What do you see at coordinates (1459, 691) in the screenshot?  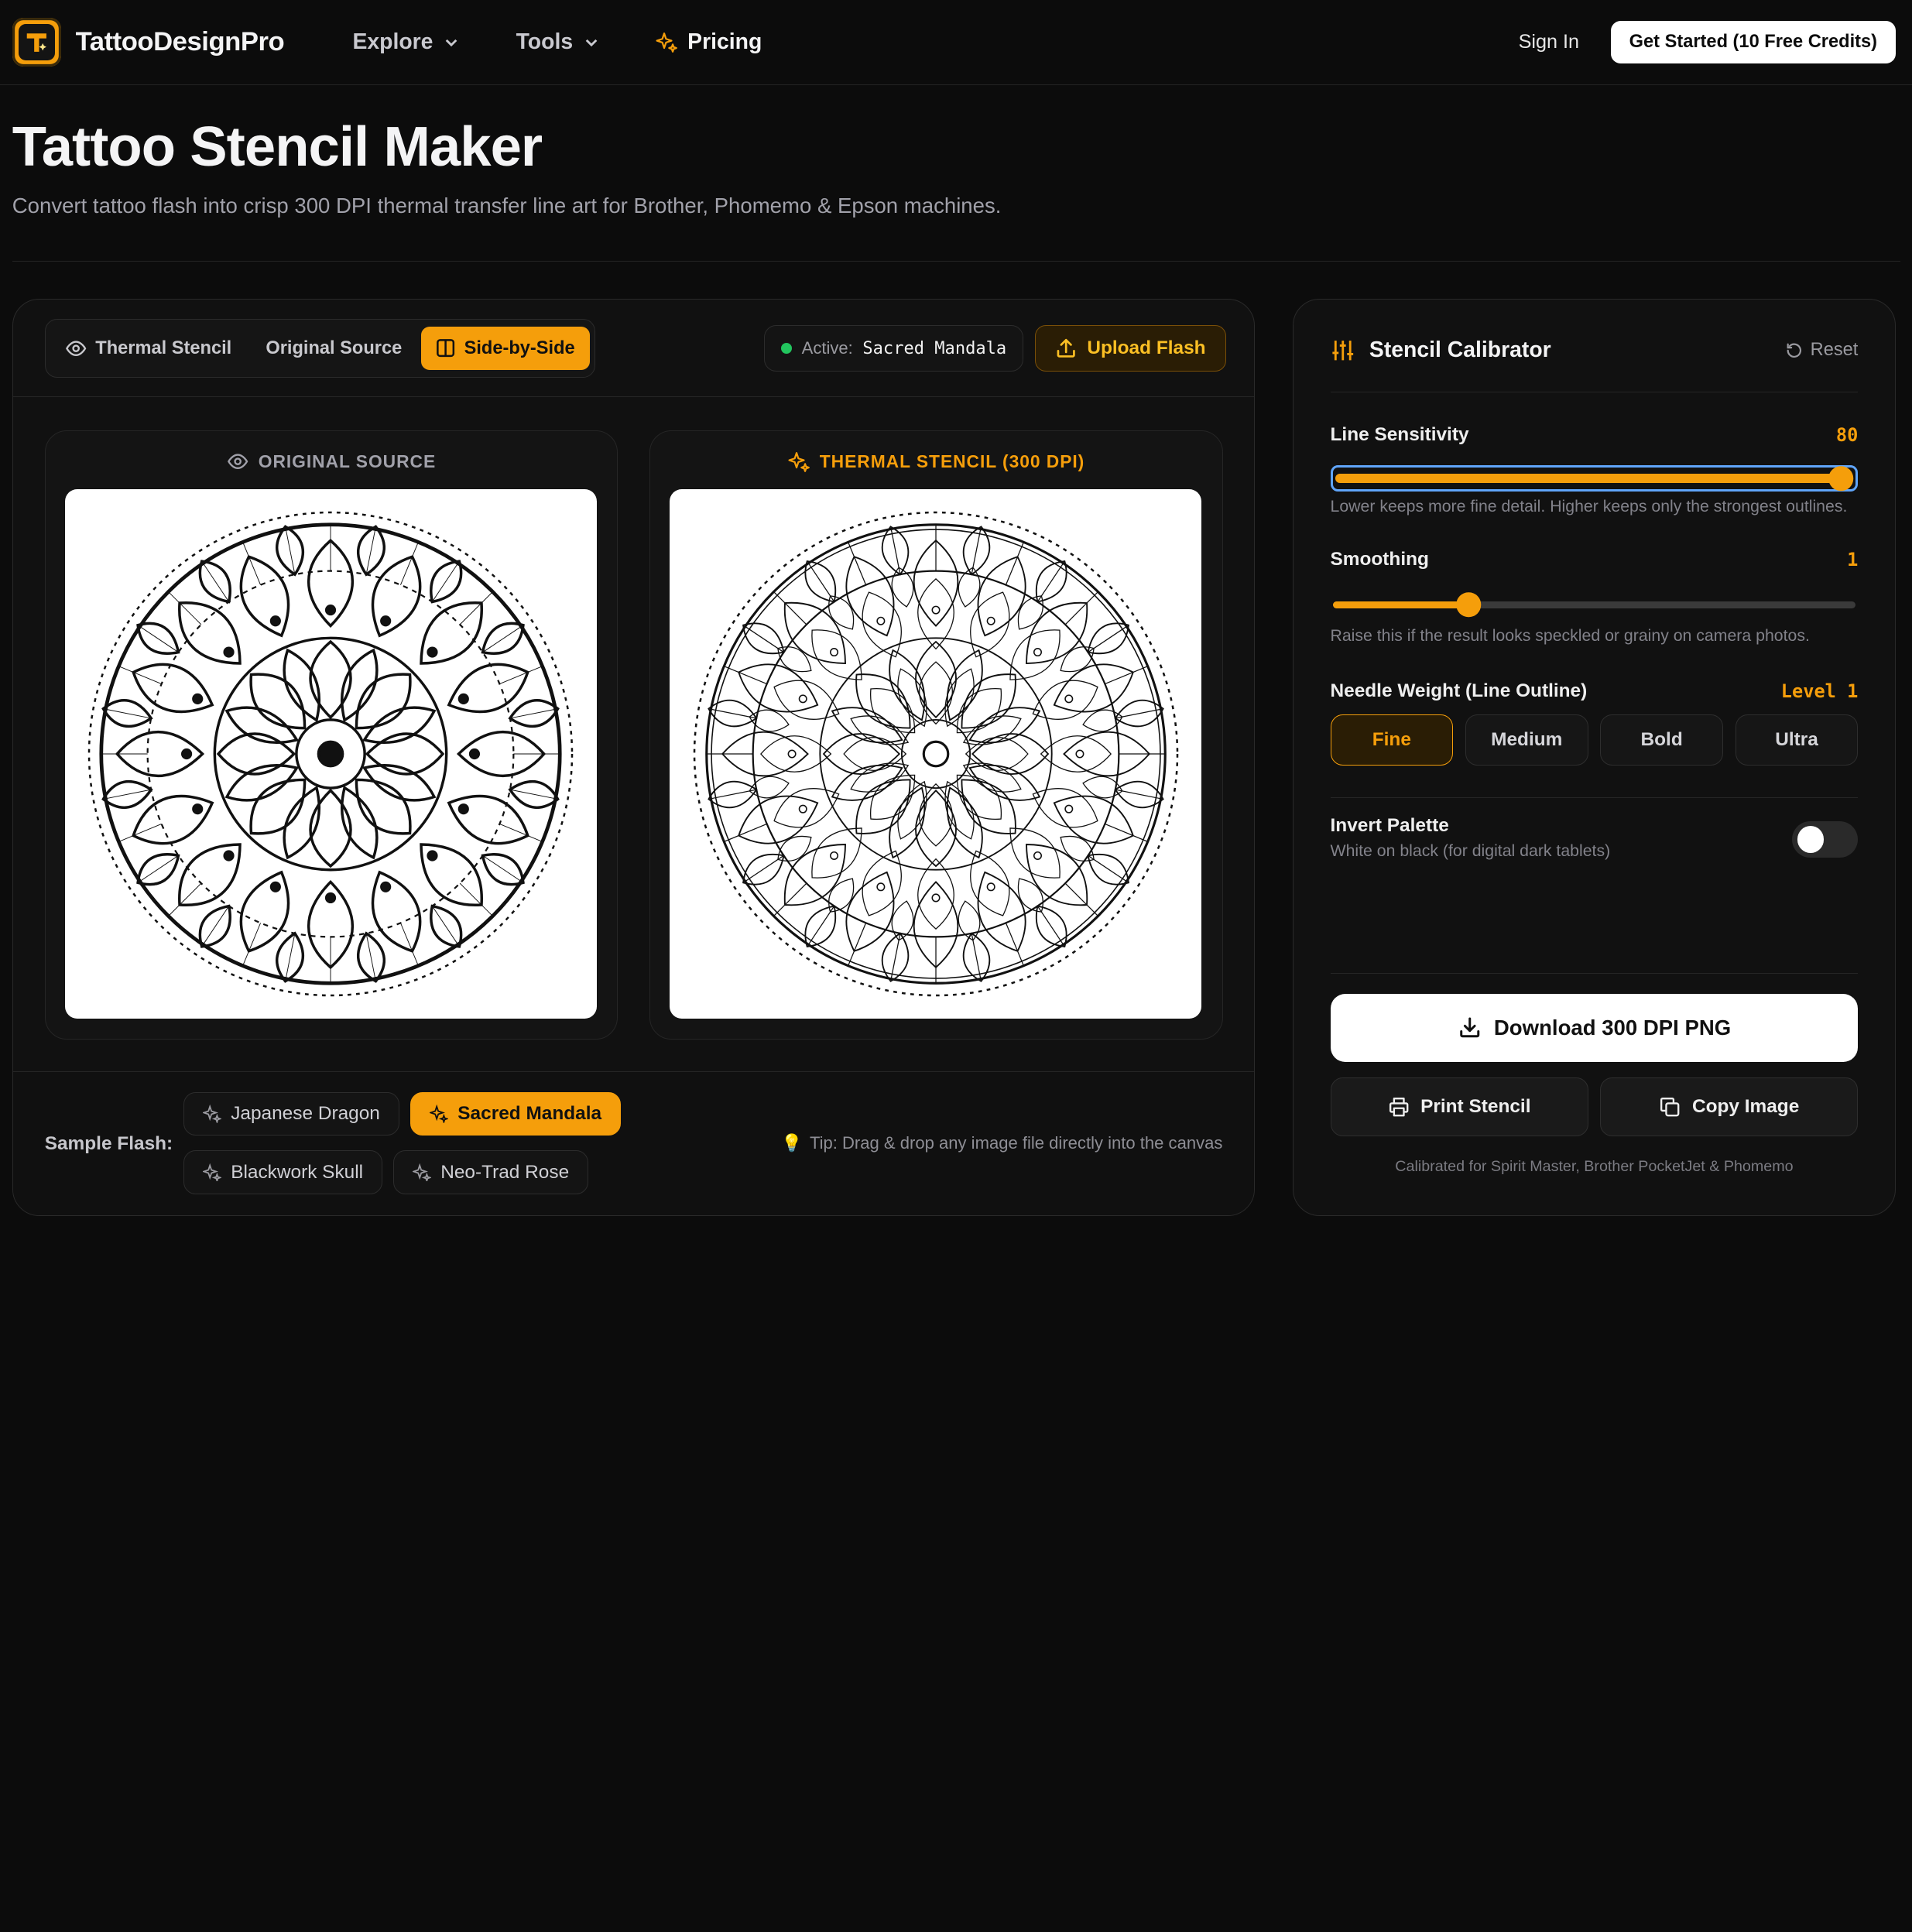 I see `needle-weight-label: Needle Weight (Line Outline)` at bounding box center [1459, 691].